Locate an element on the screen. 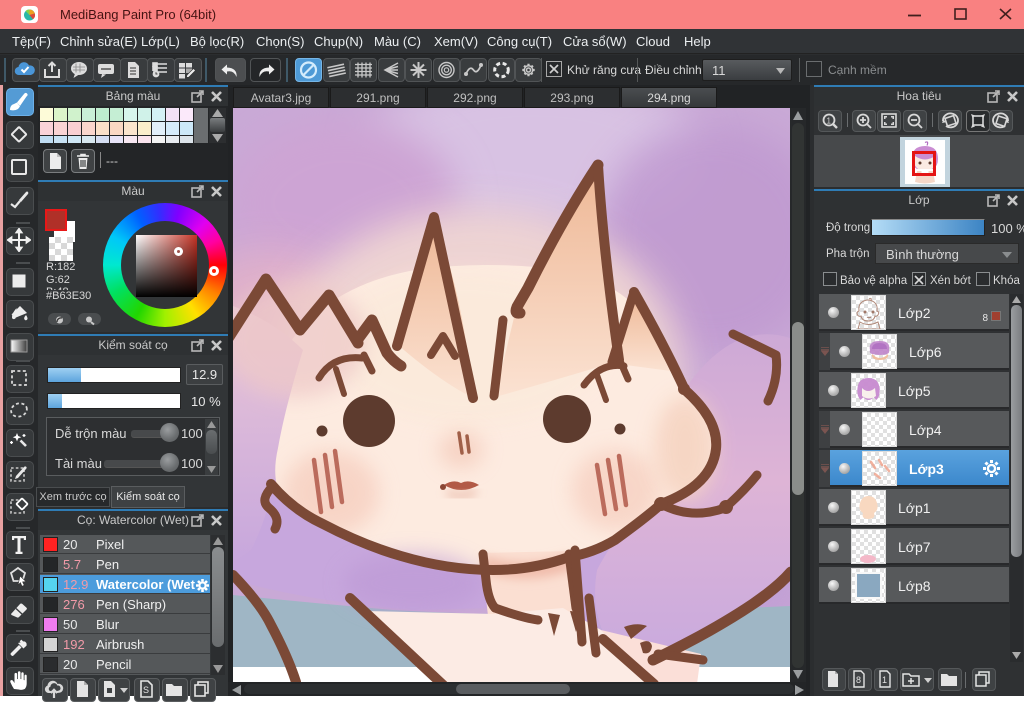 This screenshot has width=1024, height=704. svg-text: 8 is located at coordinates (858, 680).